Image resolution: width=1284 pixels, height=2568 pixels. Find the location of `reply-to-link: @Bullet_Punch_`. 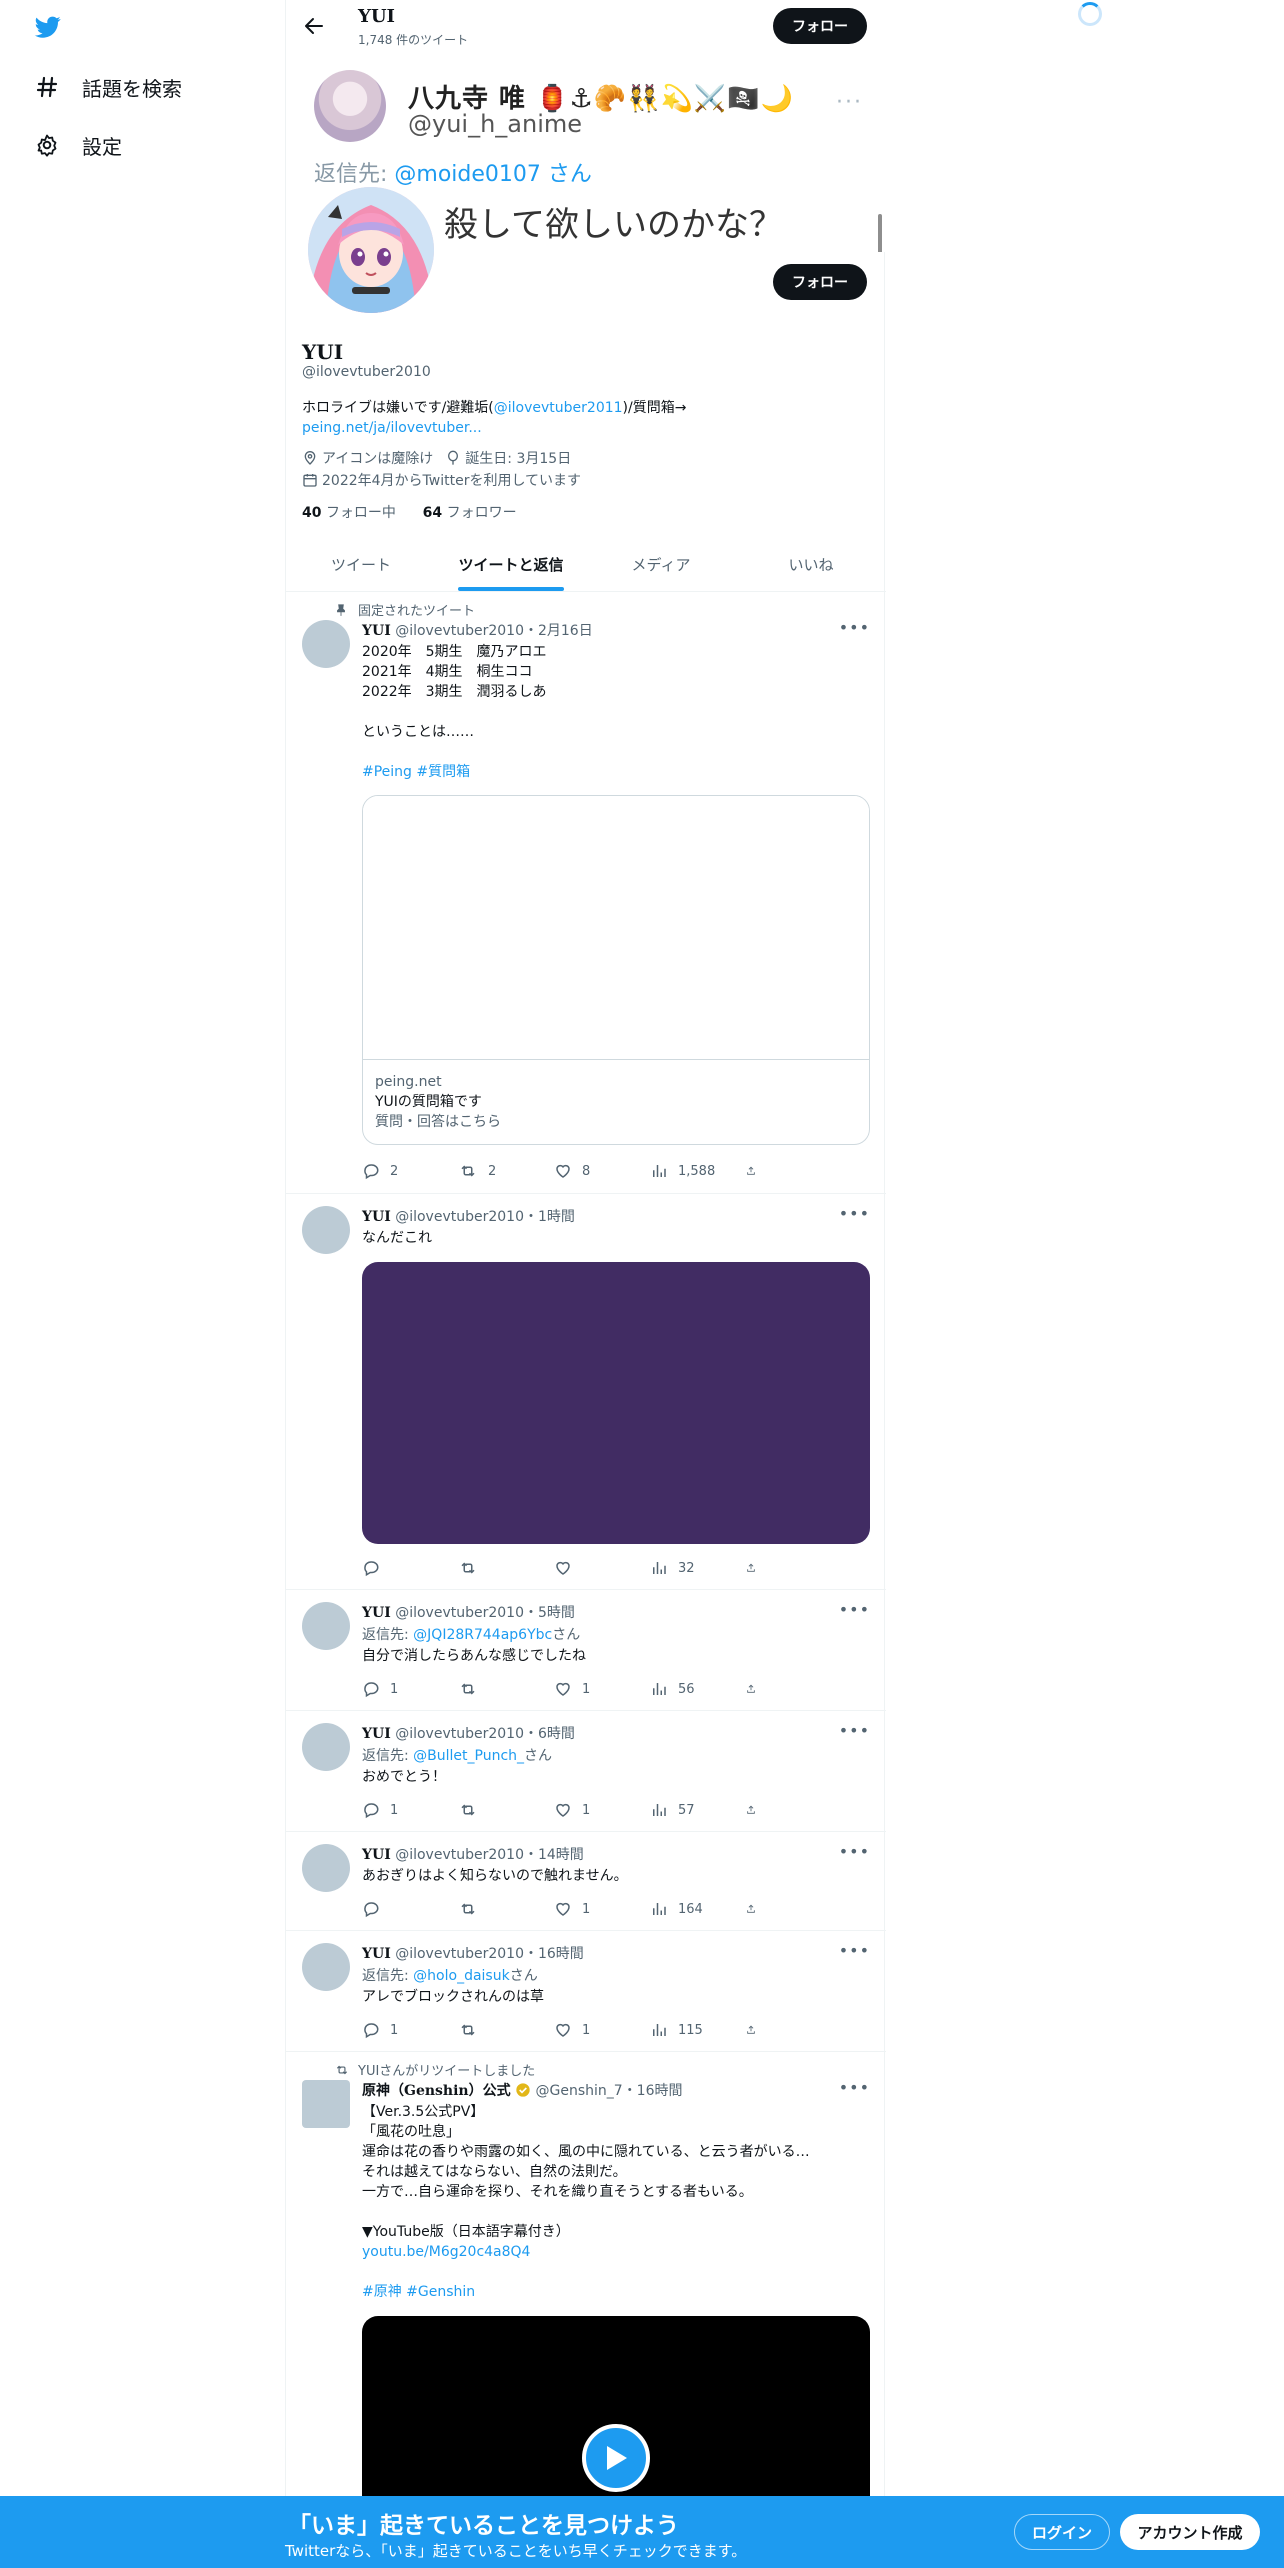

reply-to-link: @Bullet_Punch_ is located at coordinates (468, 1756).